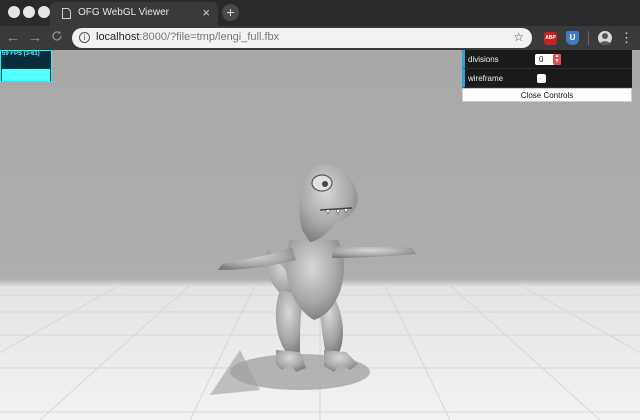  I want to click on page-icon, so click(66, 13).